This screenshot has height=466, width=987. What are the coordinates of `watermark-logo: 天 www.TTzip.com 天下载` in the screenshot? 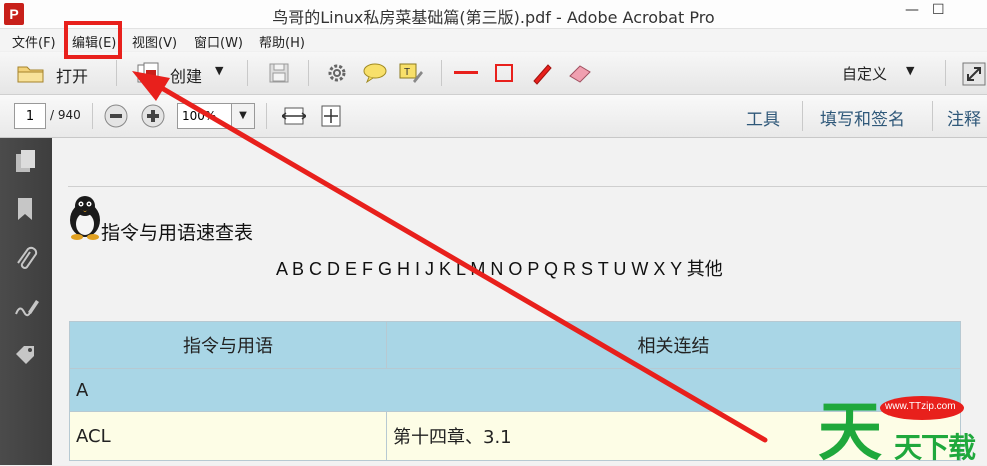 It's located at (899, 425).